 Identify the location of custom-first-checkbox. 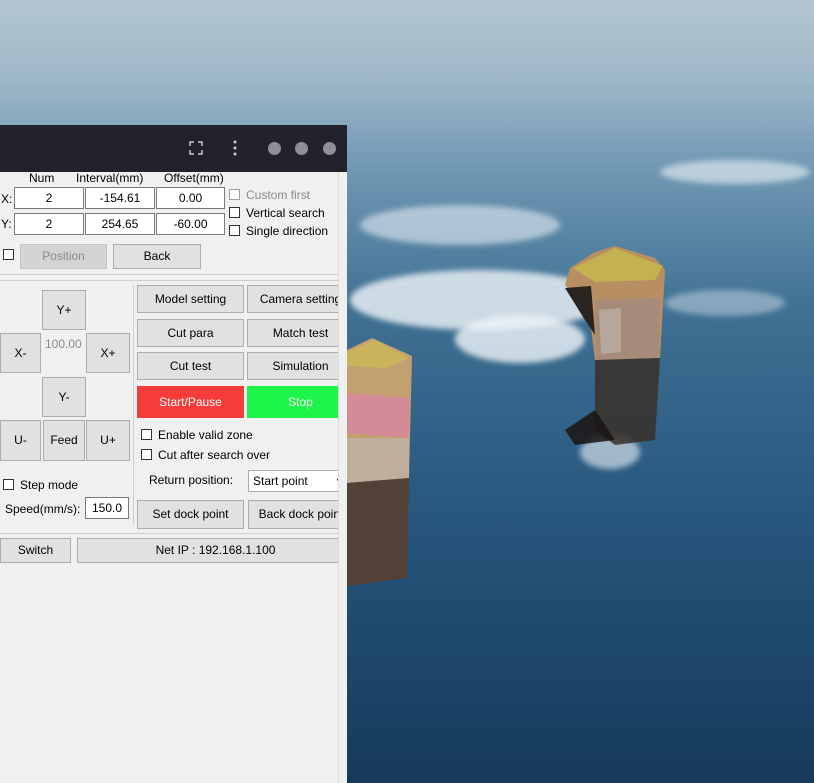
(234, 194).